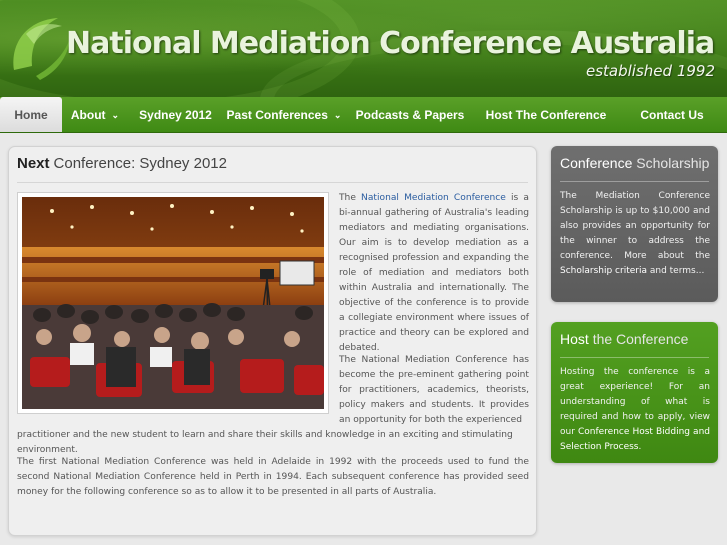  I want to click on nav-item-label: Home, so click(31, 114).